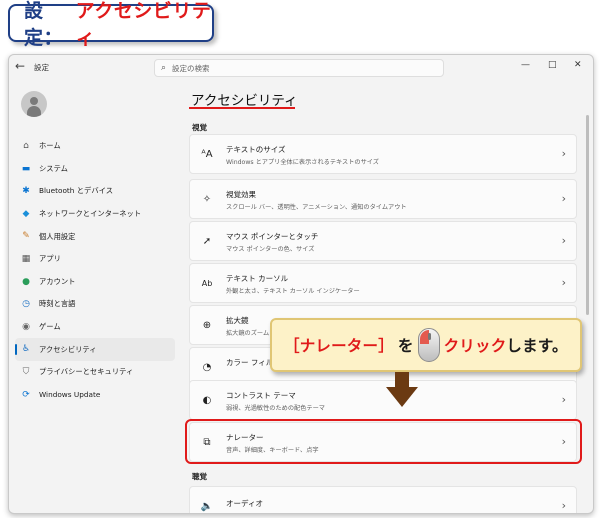  What do you see at coordinates (244, 101) in the screenshot?
I see `page-title: アクセシビリティ` at bounding box center [244, 101].